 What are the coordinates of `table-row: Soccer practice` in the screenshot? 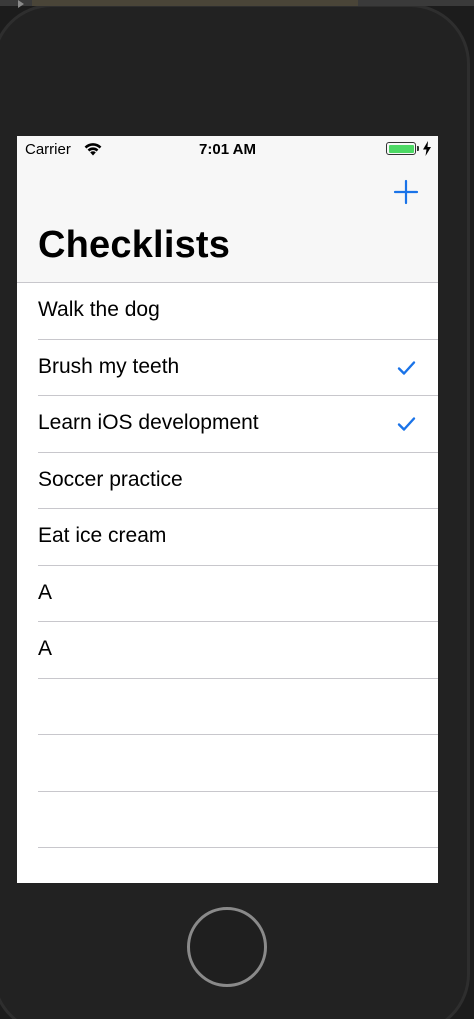 It's located at (227, 481).